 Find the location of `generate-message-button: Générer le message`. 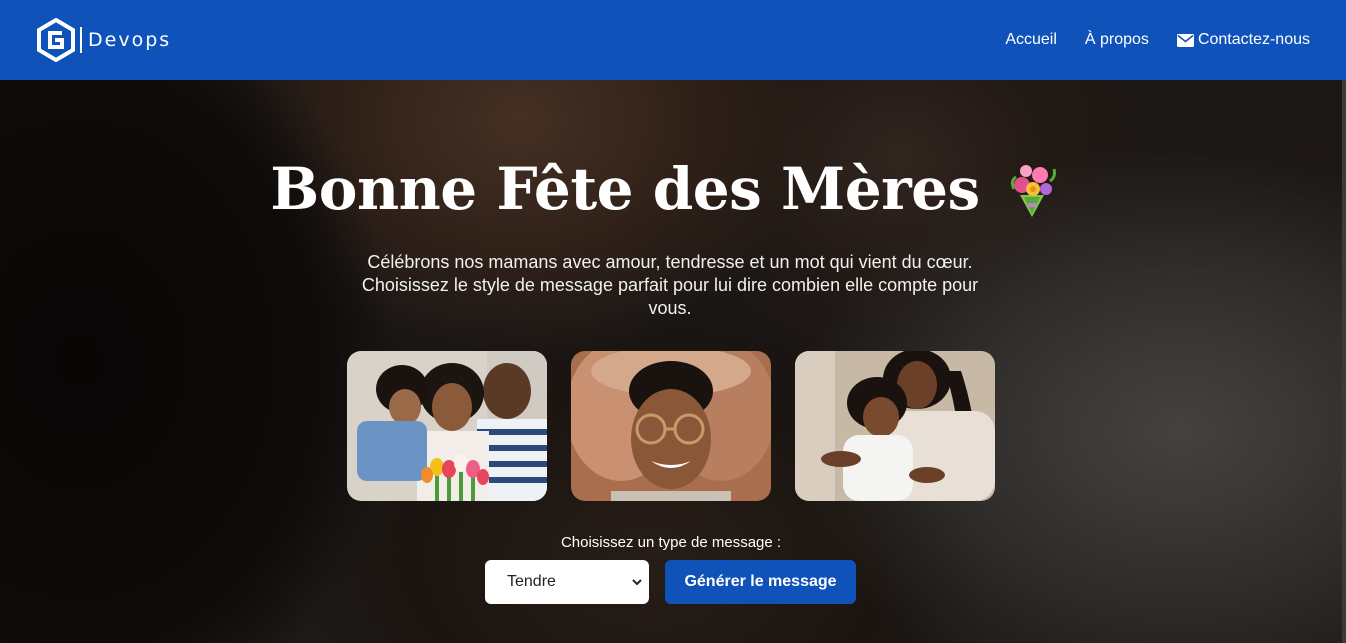

generate-message-button: Générer le message is located at coordinates (760, 582).